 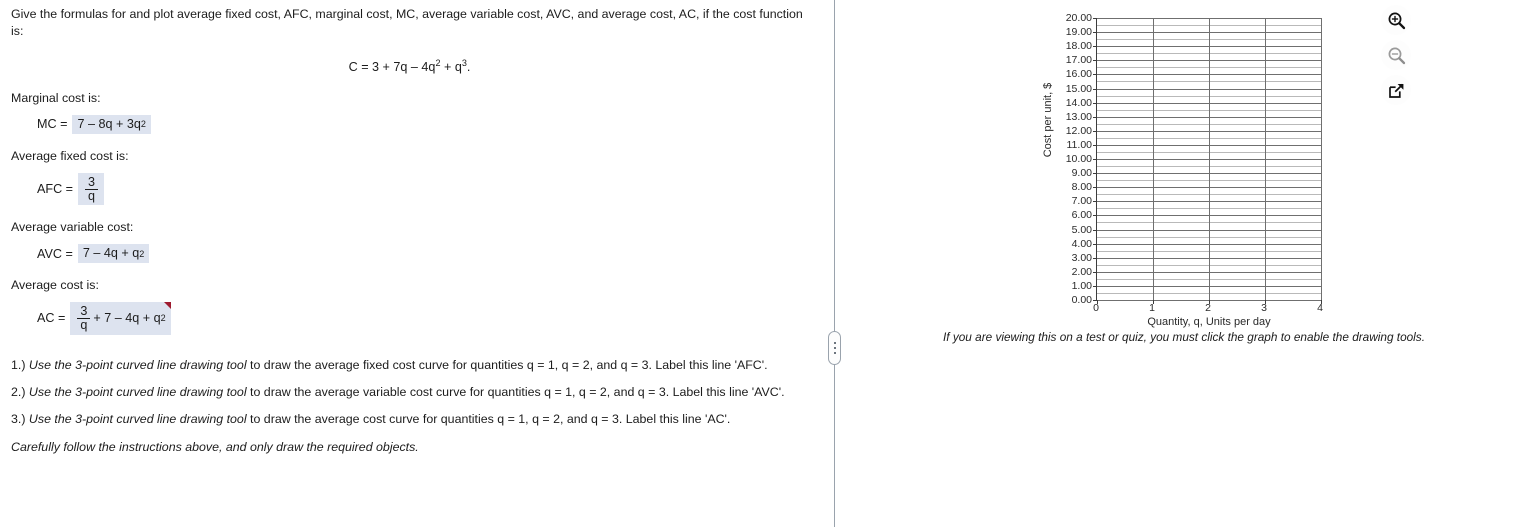 I want to click on instruction-3-number: 3.), so click(x=18, y=419).